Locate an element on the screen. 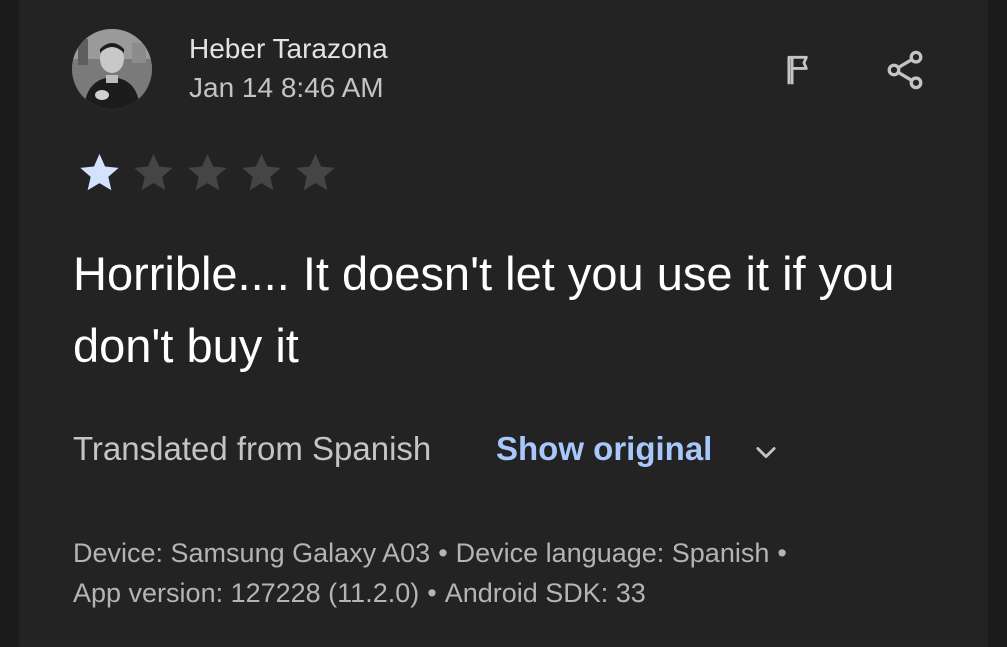 The height and width of the screenshot is (647, 1007). app-version: App version: 127228 (11.2.0) is located at coordinates (246, 593).